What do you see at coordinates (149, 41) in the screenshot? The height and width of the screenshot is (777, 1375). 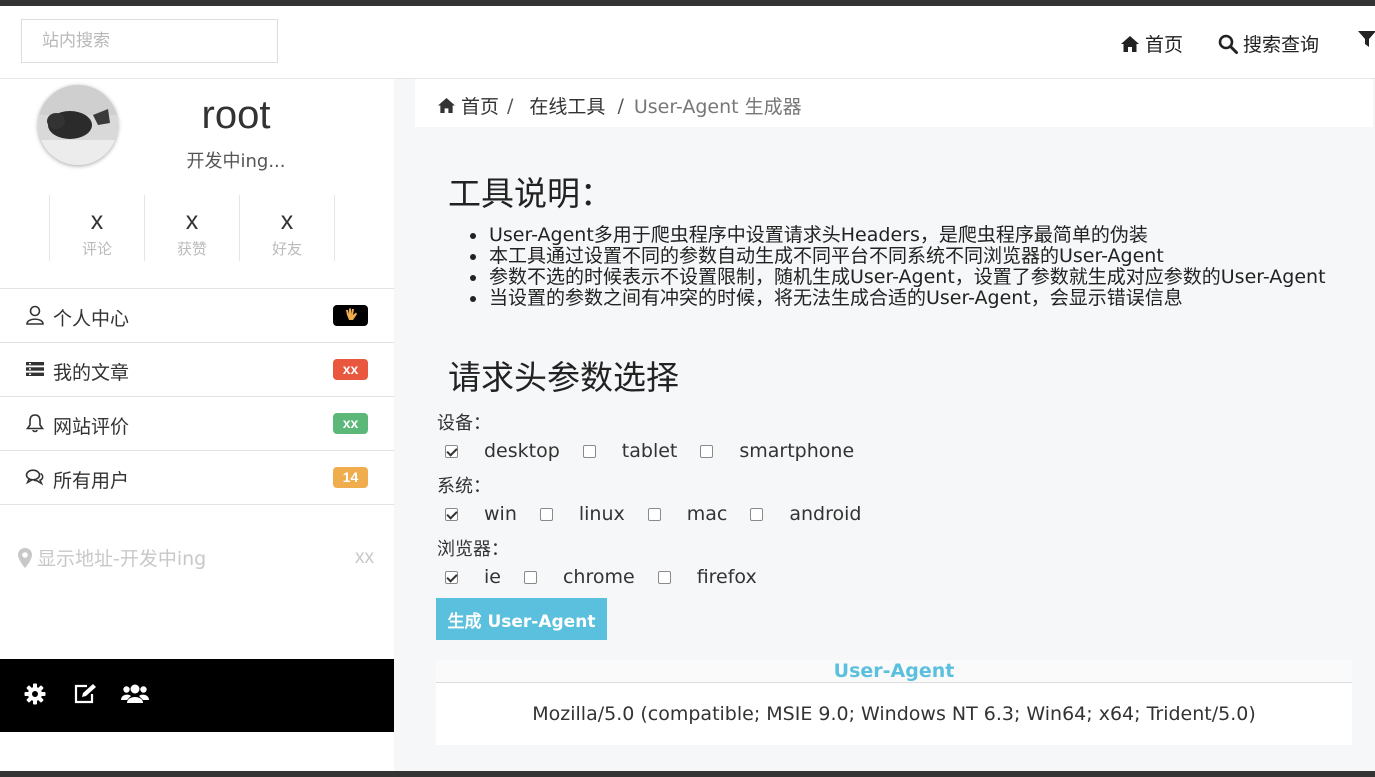 I see `site-search-input` at bounding box center [149, 41].